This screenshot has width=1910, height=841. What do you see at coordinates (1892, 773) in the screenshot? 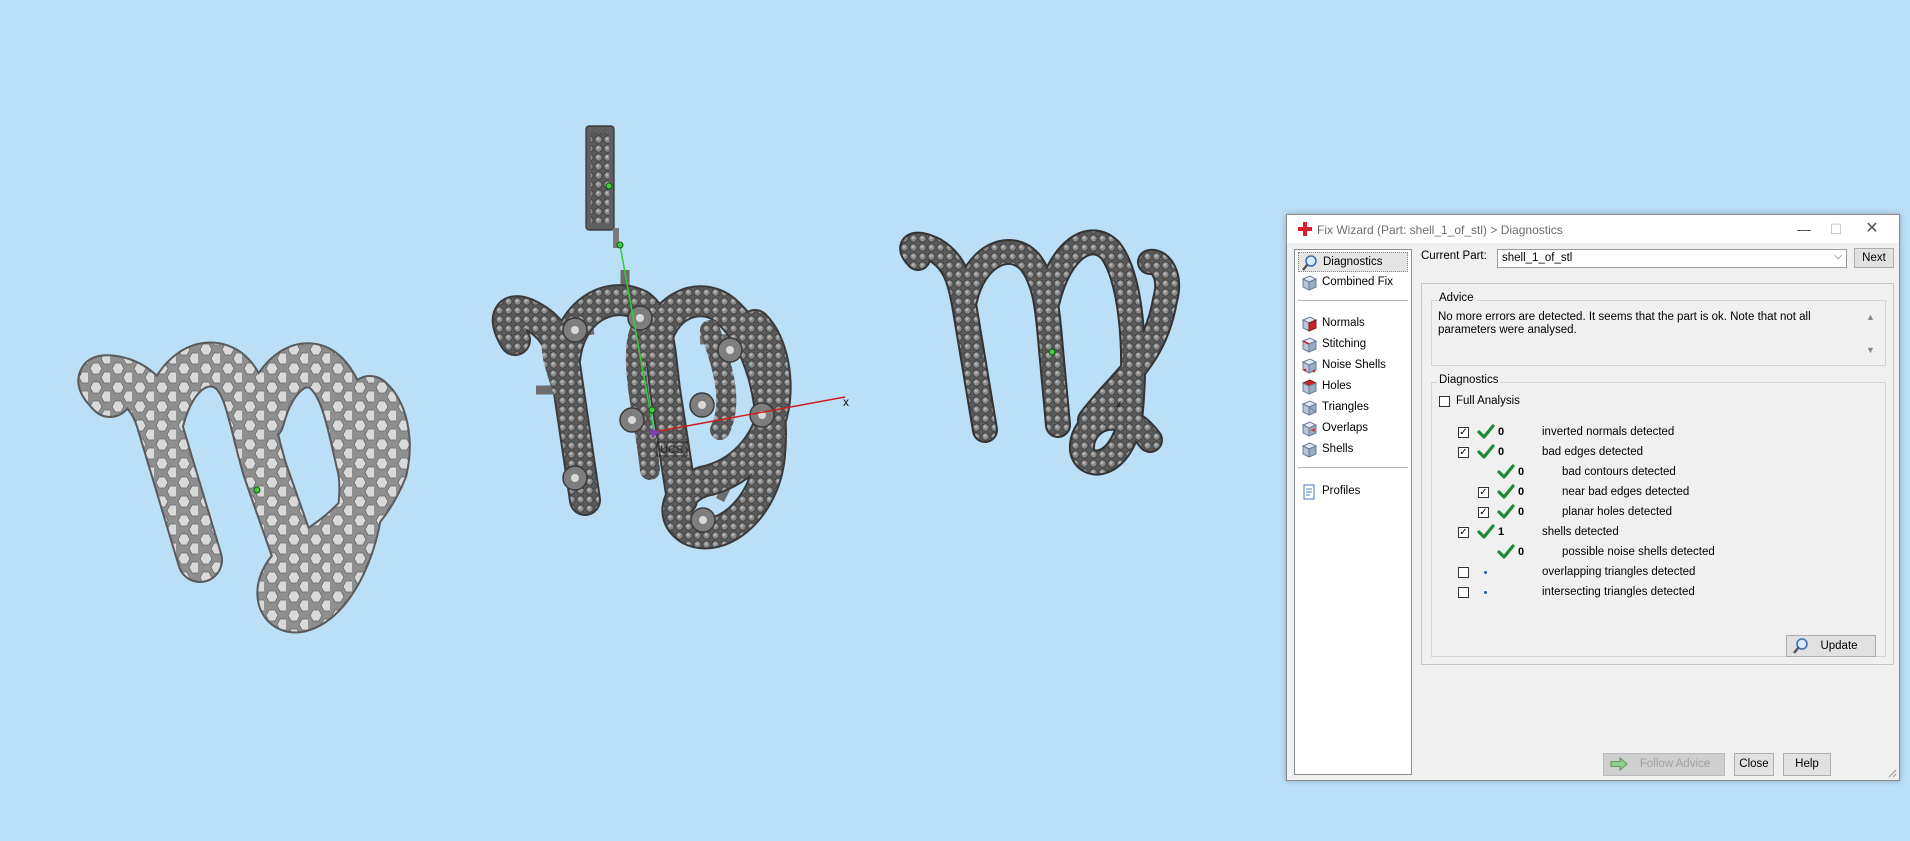
I see `resize-grip-icon` at bounding box center [1892, 773].